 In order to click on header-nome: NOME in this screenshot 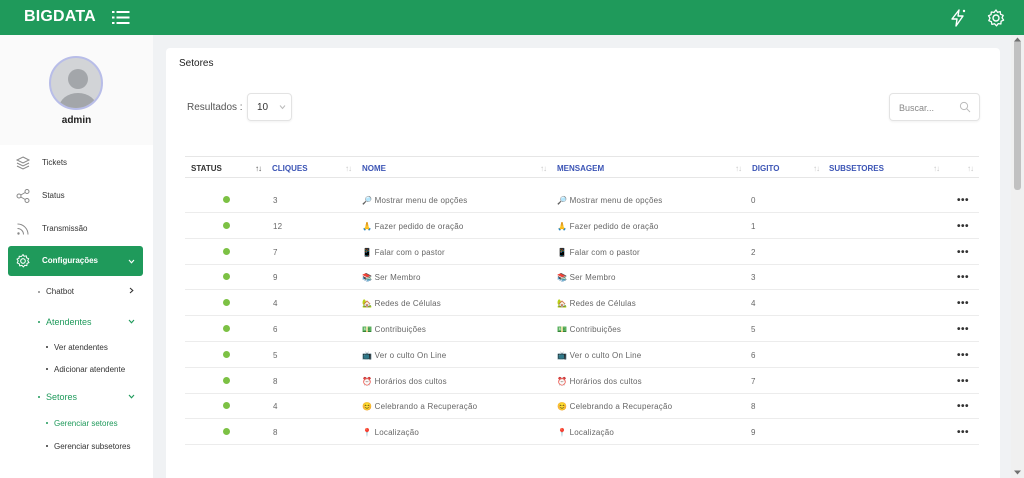, I will do `click(374, 168)`.